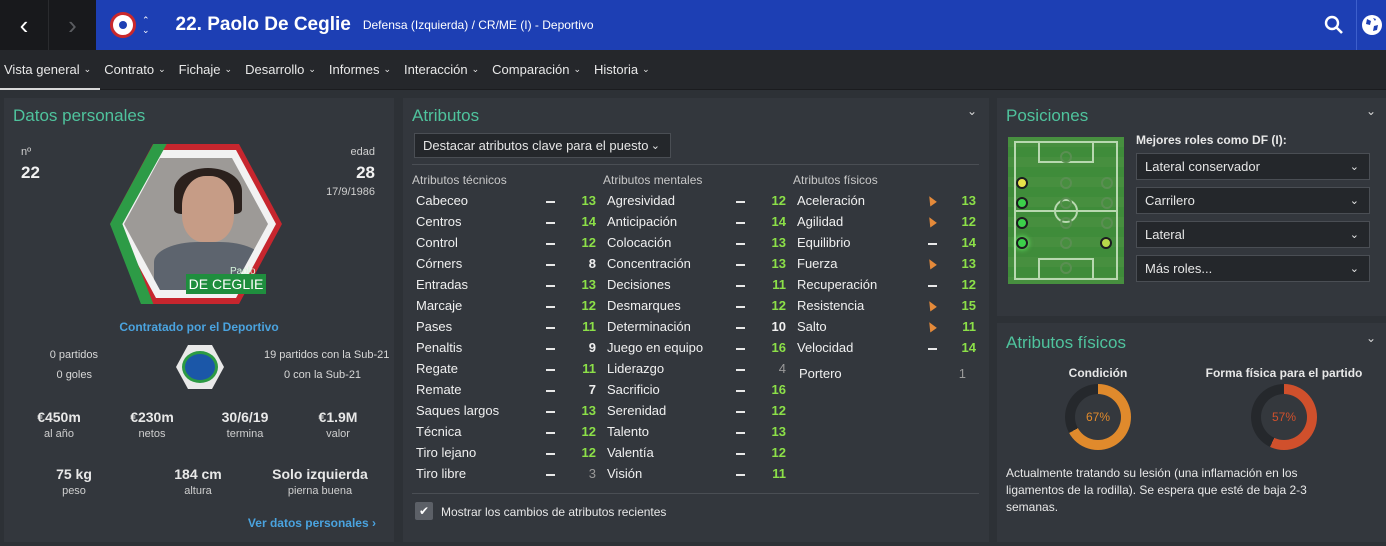 The image size is (1386, 546). What do you see at coordinates (1022, 243) in the screenshot?
I see `position-dl-dot` at bounding box center [1022, 243].